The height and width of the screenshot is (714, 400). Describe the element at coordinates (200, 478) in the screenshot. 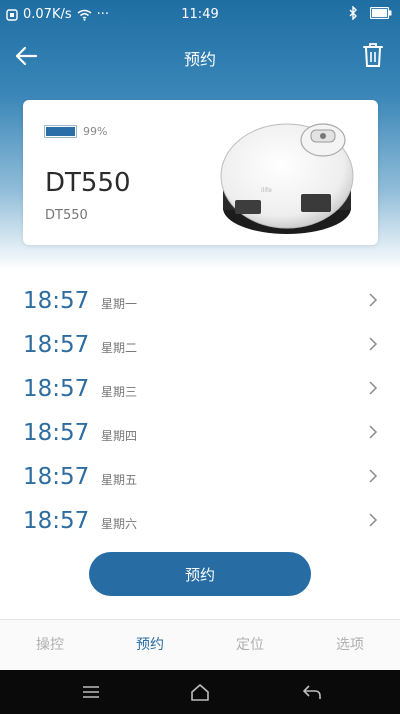

I see `schedule-item-friday: 18:57 星期五` at that location.